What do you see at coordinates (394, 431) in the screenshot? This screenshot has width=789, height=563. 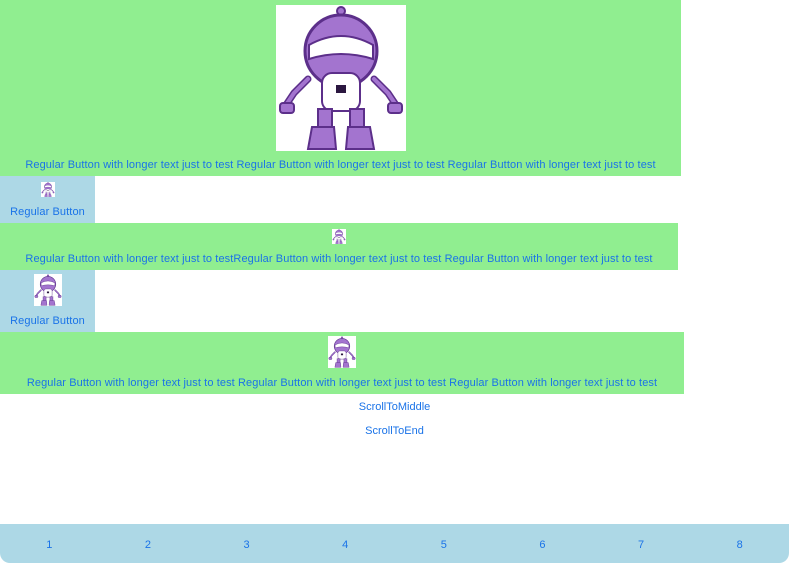 I see `scroll-to-end-button: ScrollToEnd` at bounding box center [394, 431].